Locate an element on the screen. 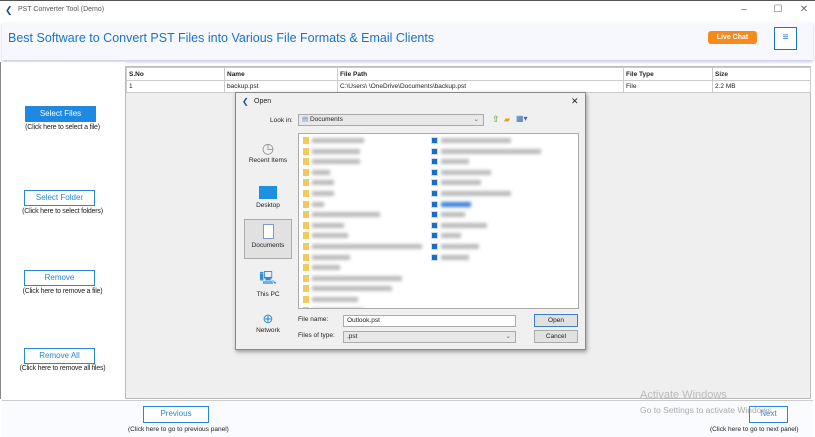  place-documents: Documents is located at coordinates (268, 239).